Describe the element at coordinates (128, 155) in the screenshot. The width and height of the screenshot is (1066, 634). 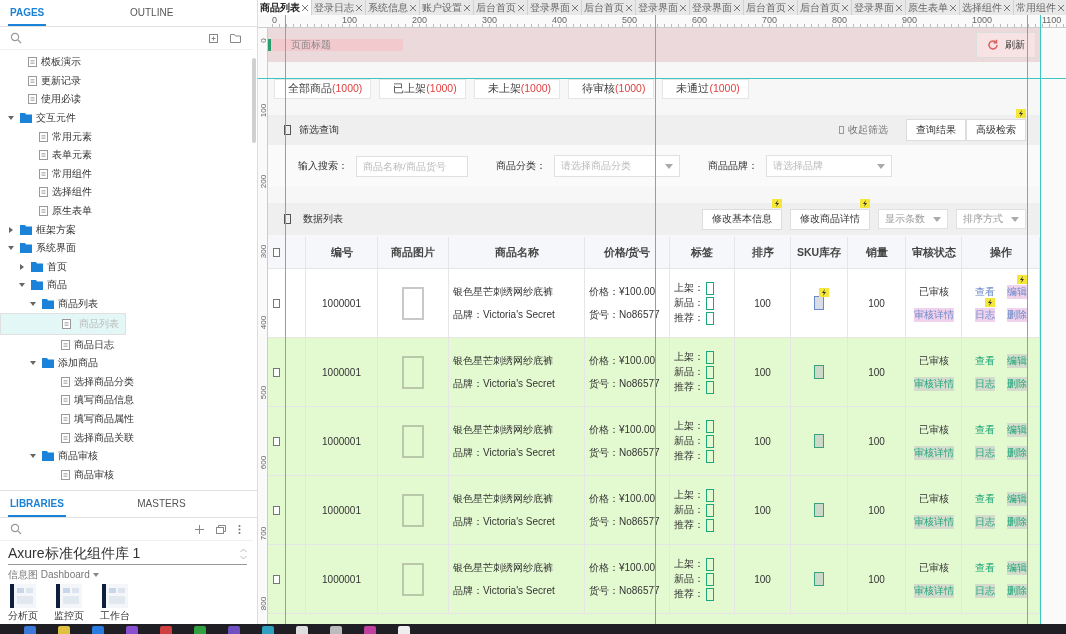
I see `tree-item: 表单元素` at that location.